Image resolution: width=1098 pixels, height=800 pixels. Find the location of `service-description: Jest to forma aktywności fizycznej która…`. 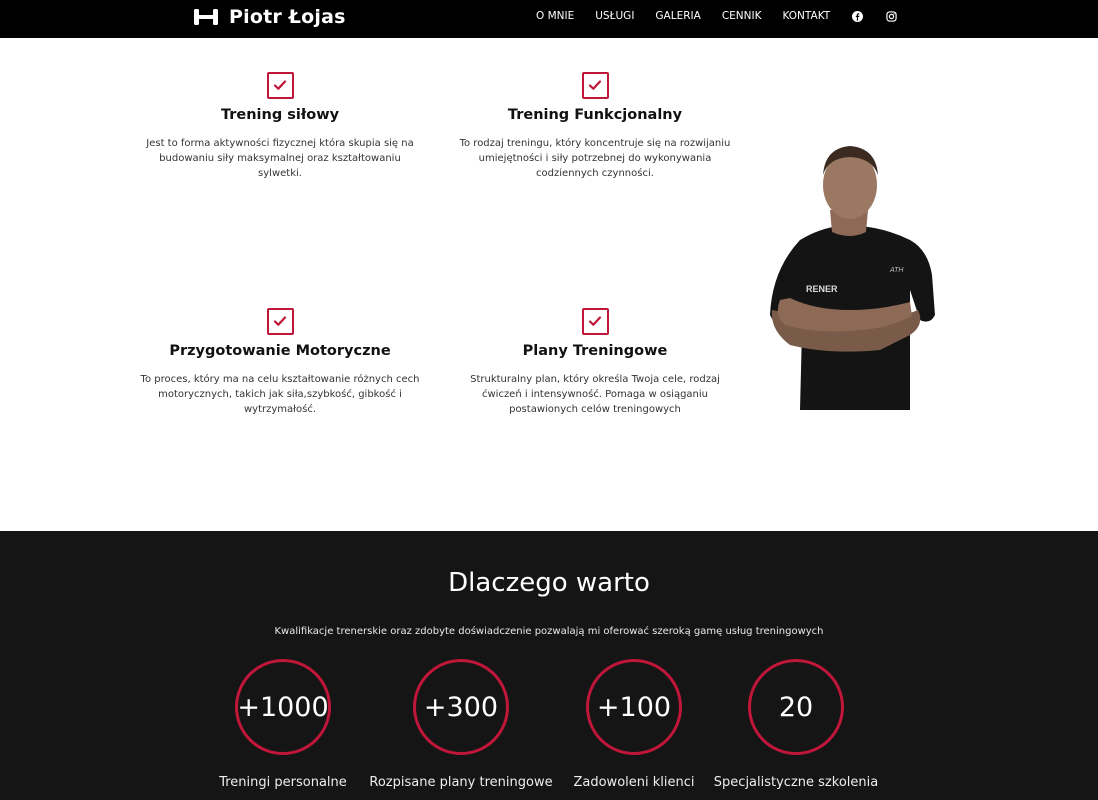

service-description: Jest to forma aktywności fizycznej która… is located at coordinates (280, 158).